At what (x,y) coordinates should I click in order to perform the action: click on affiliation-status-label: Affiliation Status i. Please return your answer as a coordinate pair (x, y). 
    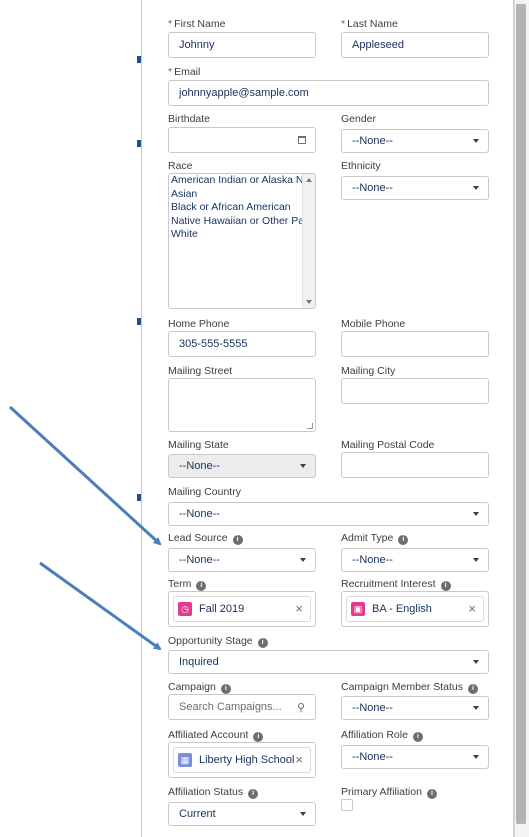
    Looking at the image, I should click on (213, 792).